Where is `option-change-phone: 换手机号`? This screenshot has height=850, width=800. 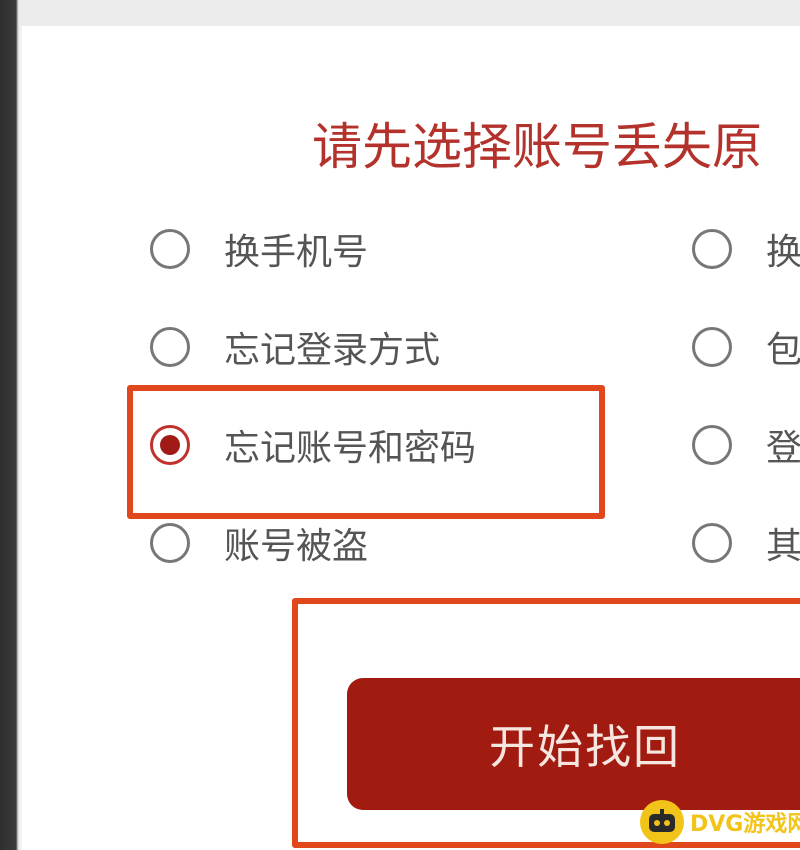
option-change-phone: 换手机号 is located at coordinates (259, 249).